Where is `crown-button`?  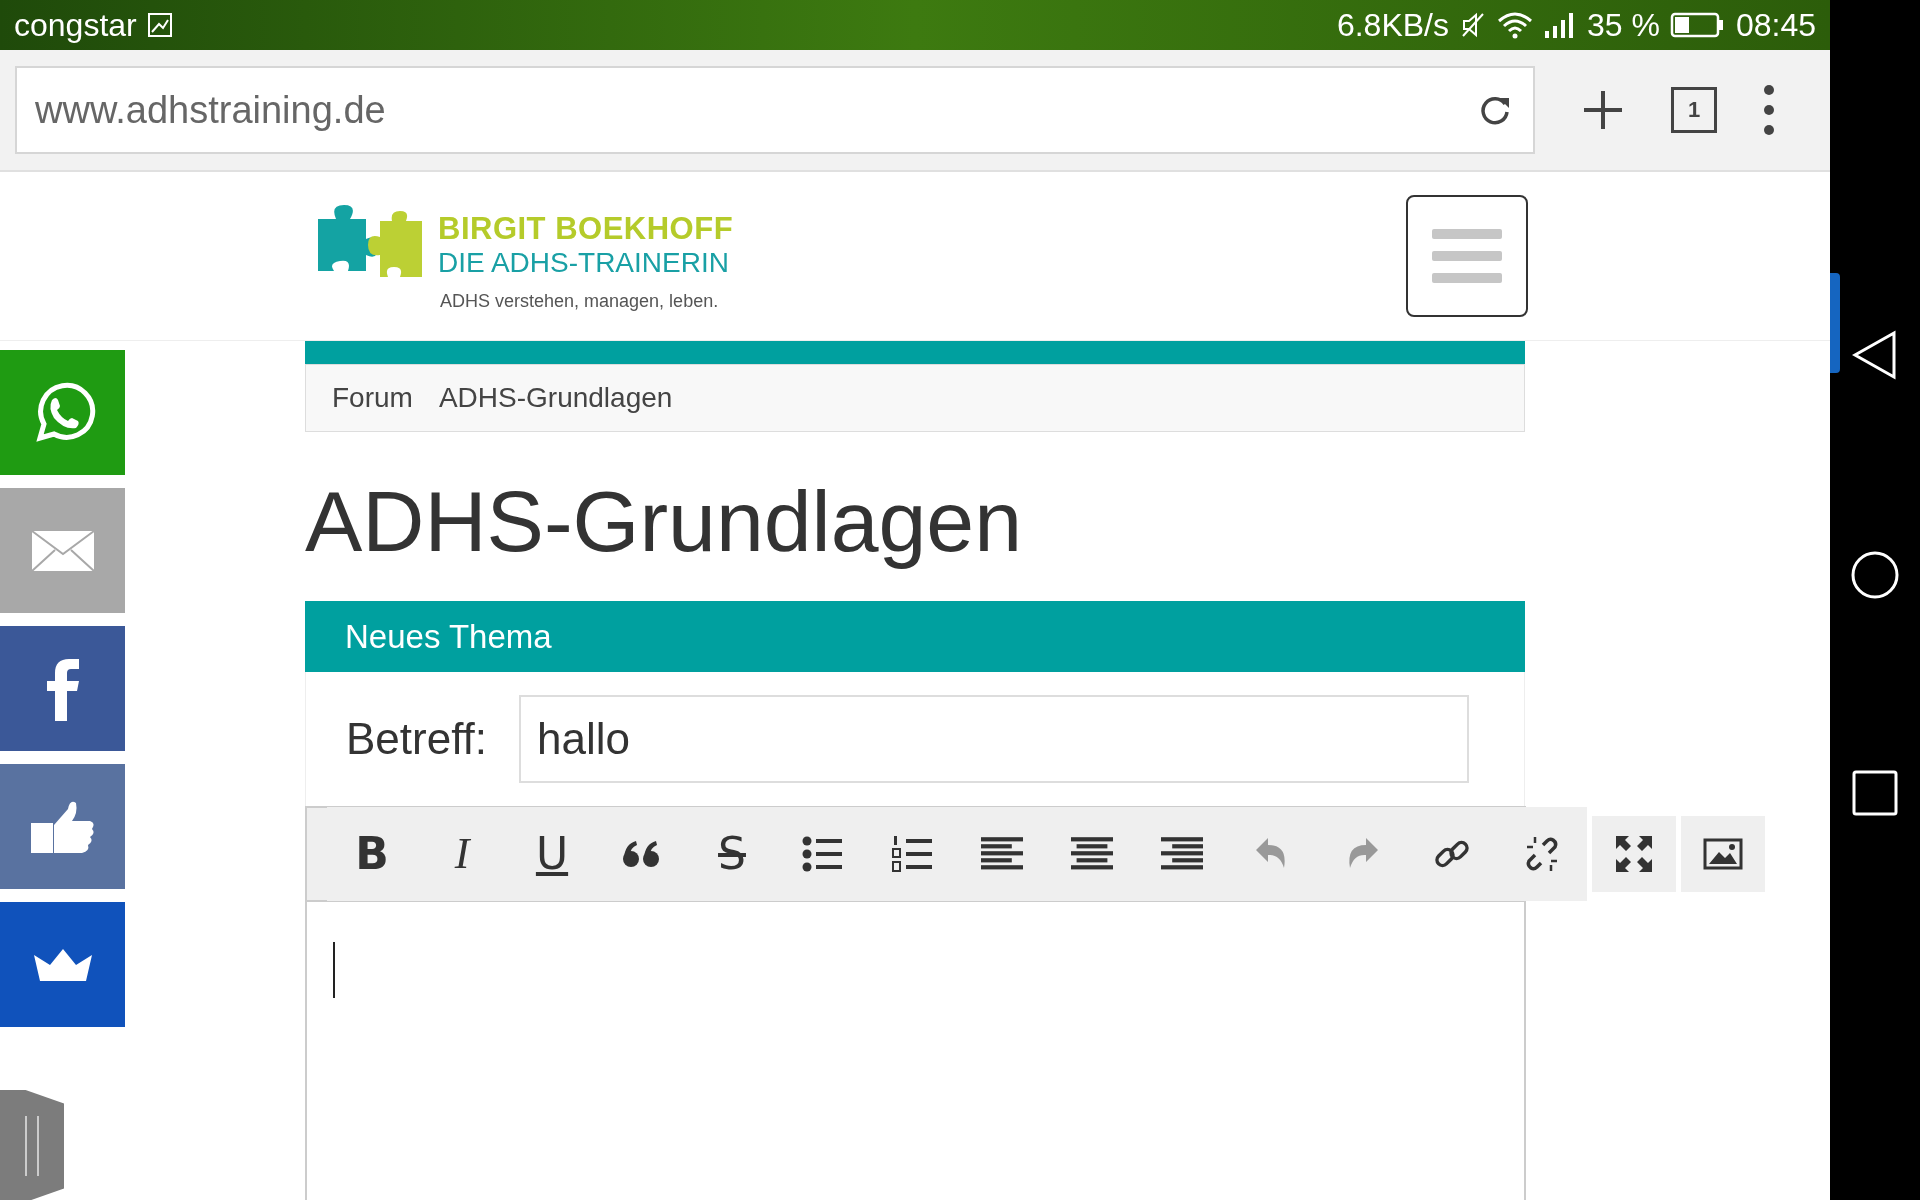
crown-button is located at coordinates (62, 964).